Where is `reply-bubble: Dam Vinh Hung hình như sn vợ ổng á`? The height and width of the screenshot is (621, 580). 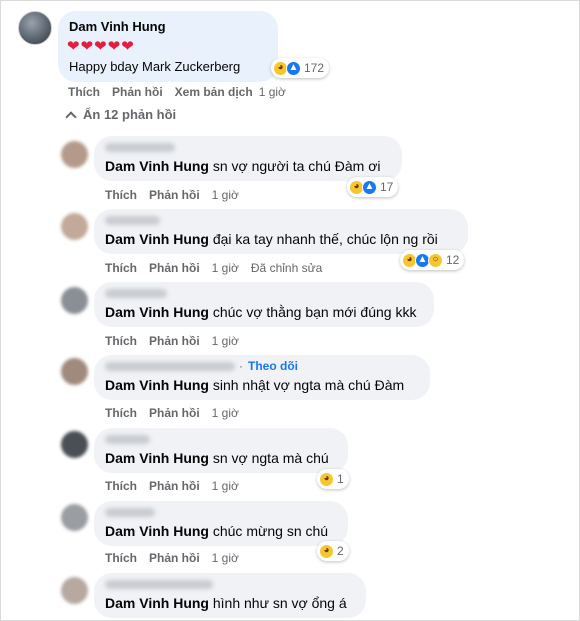 reply-bubble: Dam Vinh Hung hình như sn vợ ổng á is located at coordinates (230, 595).